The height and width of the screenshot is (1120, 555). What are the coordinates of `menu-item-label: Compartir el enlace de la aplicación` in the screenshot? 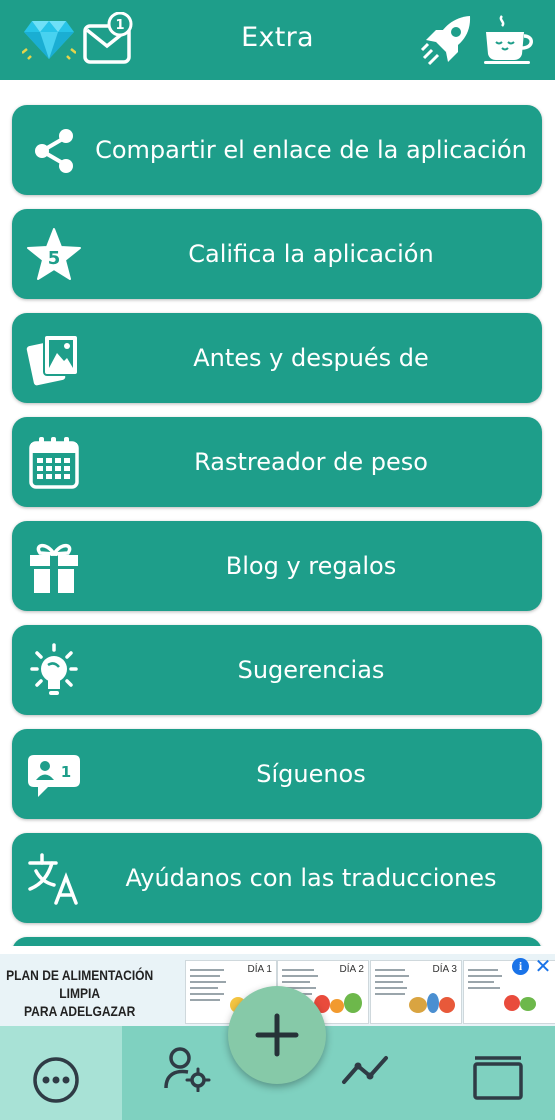 It's located at (311, 149).